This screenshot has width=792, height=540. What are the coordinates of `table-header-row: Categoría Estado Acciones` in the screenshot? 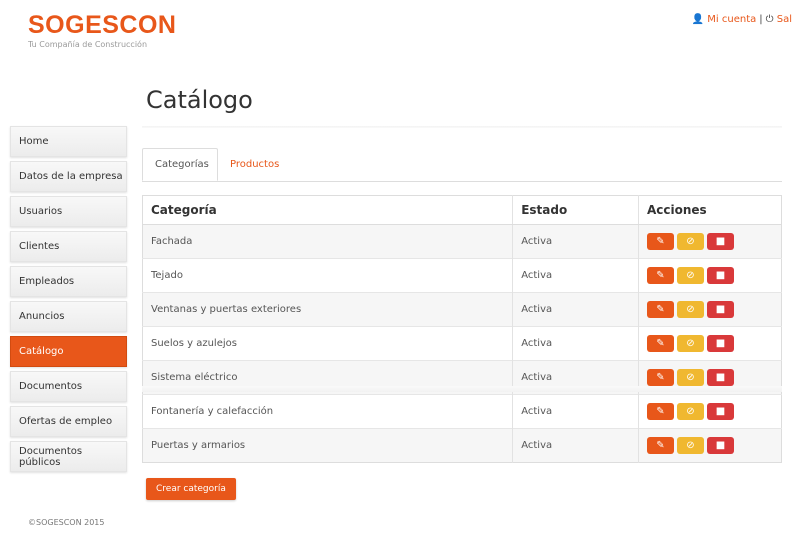 It's located at (462, 210).